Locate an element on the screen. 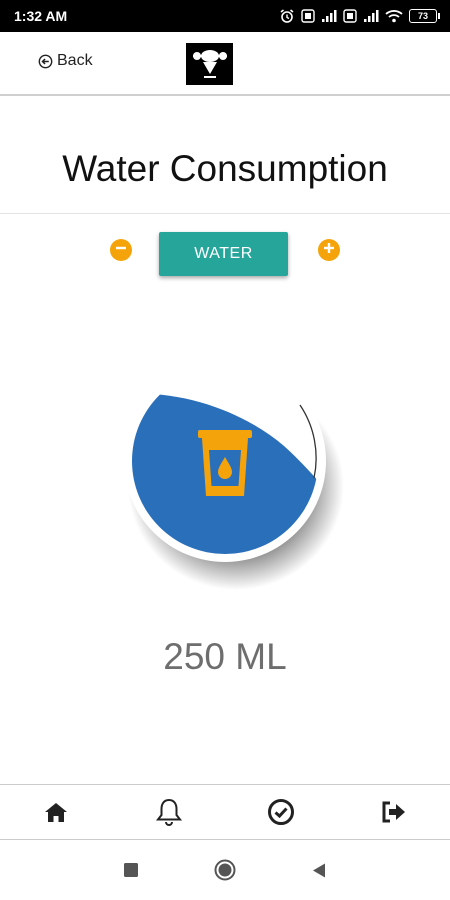 The image size is (450, 900). back-label: Back is located at coordinates (75, 60).